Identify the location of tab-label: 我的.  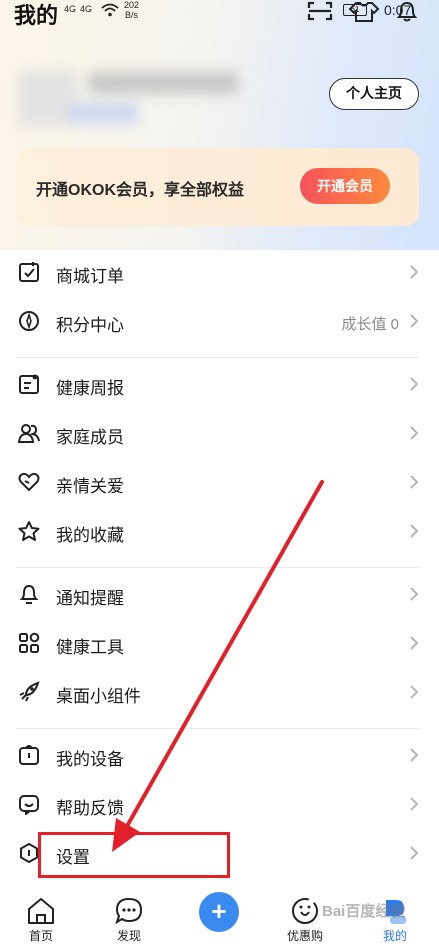
(394, 936).